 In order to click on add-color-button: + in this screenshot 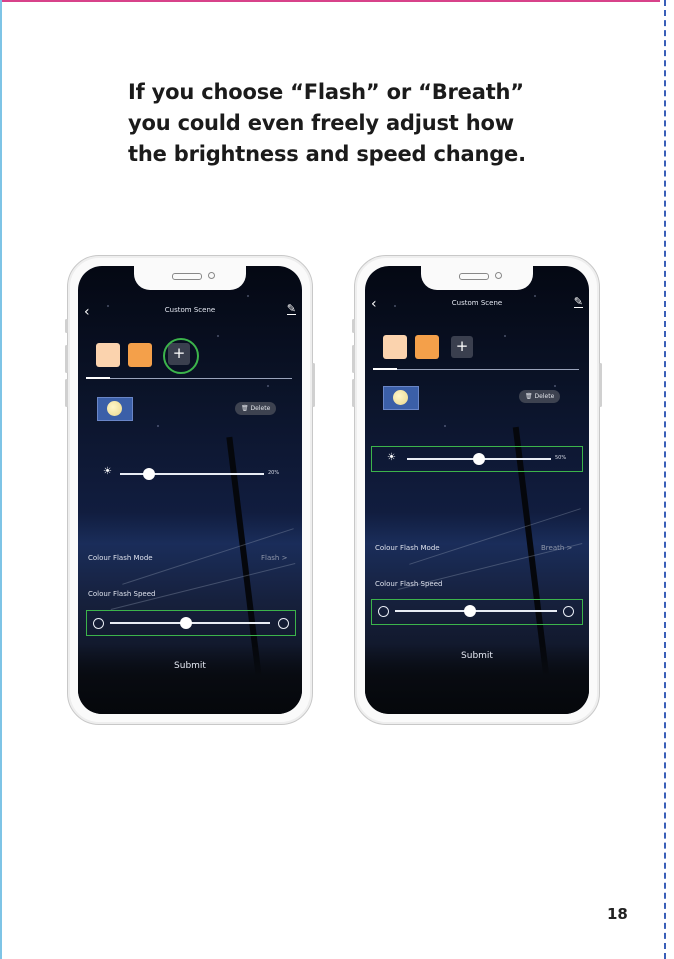, I will do `click(462, 347)`.